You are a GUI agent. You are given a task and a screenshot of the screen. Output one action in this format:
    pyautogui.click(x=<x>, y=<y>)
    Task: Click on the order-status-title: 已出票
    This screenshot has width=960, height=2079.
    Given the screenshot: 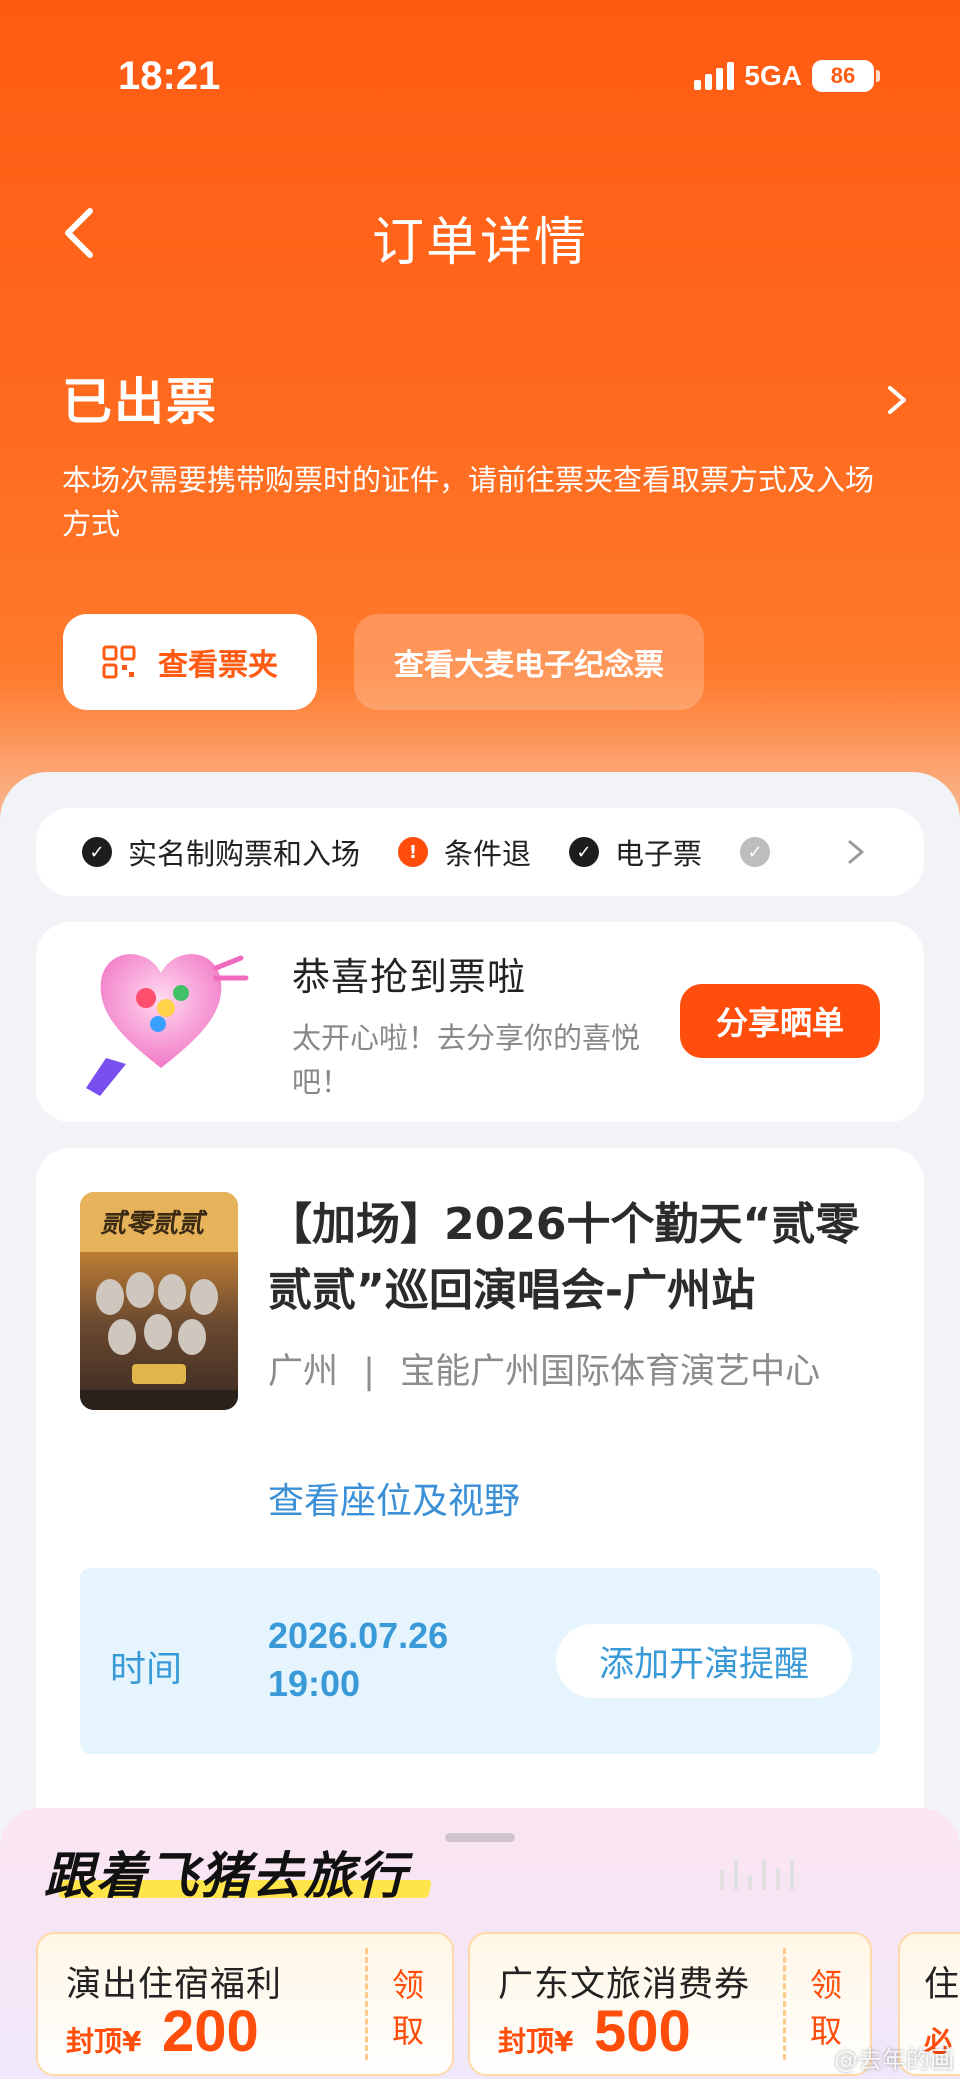 What is the action you would take?
    pyautogui.click(x=140, y=398)
    